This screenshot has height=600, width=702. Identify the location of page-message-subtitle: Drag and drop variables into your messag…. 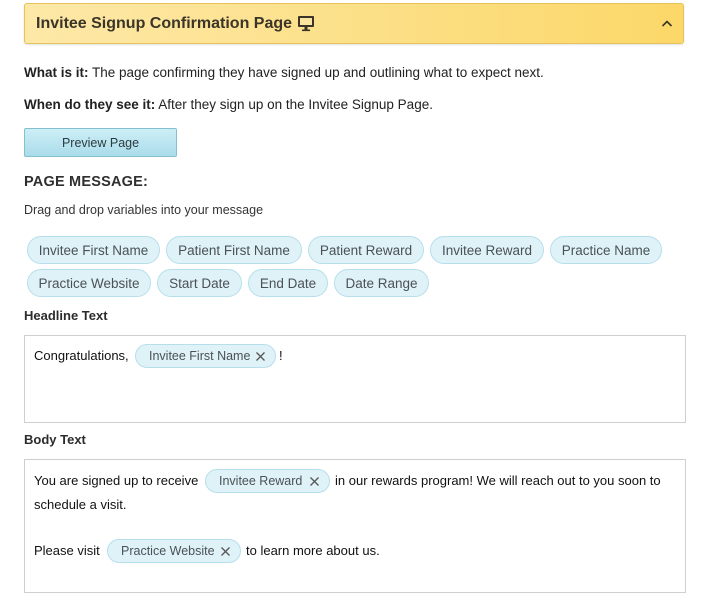
(144, 210).